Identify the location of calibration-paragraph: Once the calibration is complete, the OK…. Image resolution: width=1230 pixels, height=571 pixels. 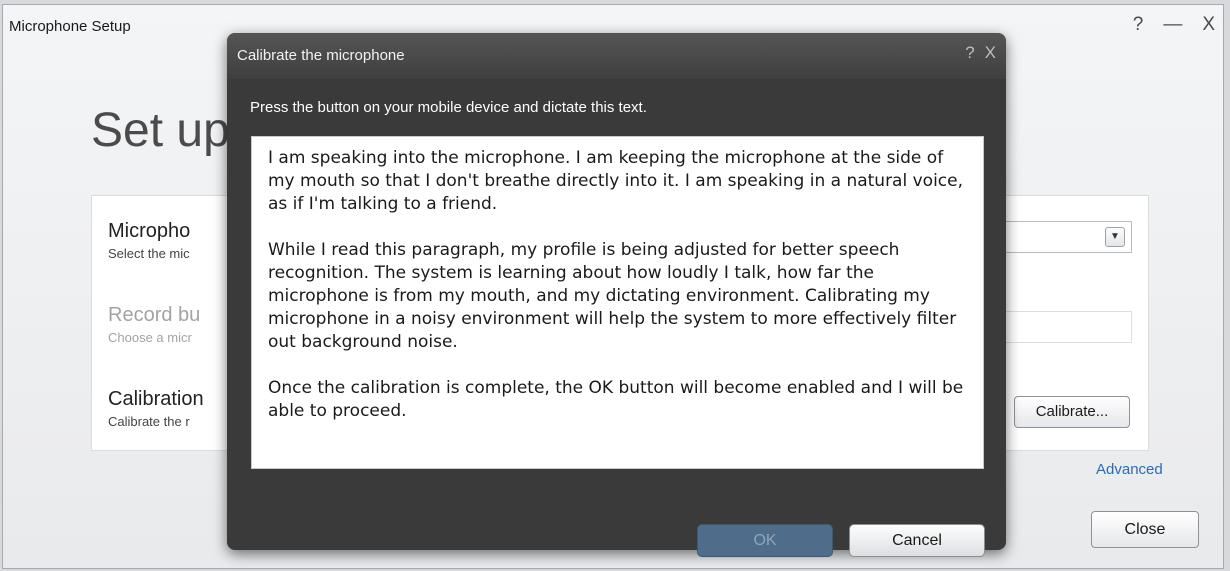
(616, 399).